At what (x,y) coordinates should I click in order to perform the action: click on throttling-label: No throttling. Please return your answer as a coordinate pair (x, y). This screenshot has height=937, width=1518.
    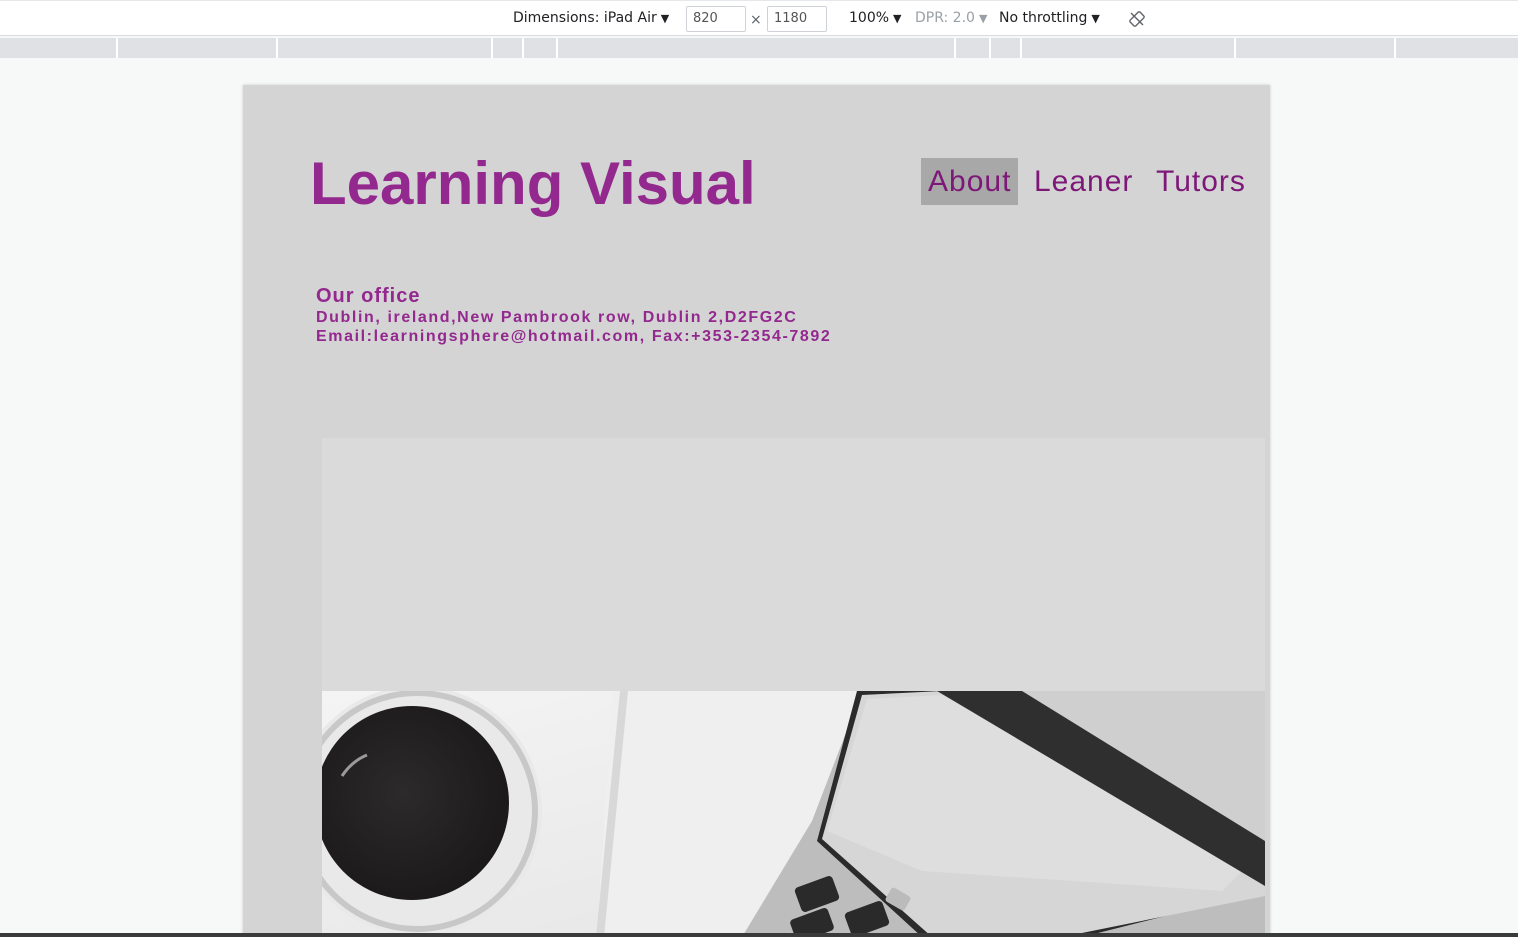
    Looking at the image, I should click on (1043, 18).